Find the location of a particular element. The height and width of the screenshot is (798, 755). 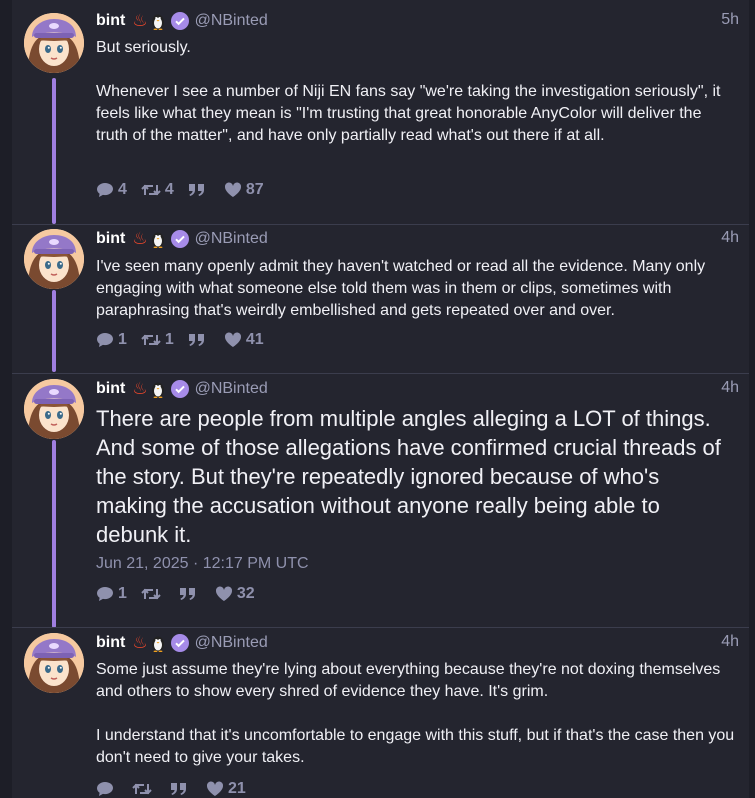

like-stat: 21 is located at coordinates (226, 789).